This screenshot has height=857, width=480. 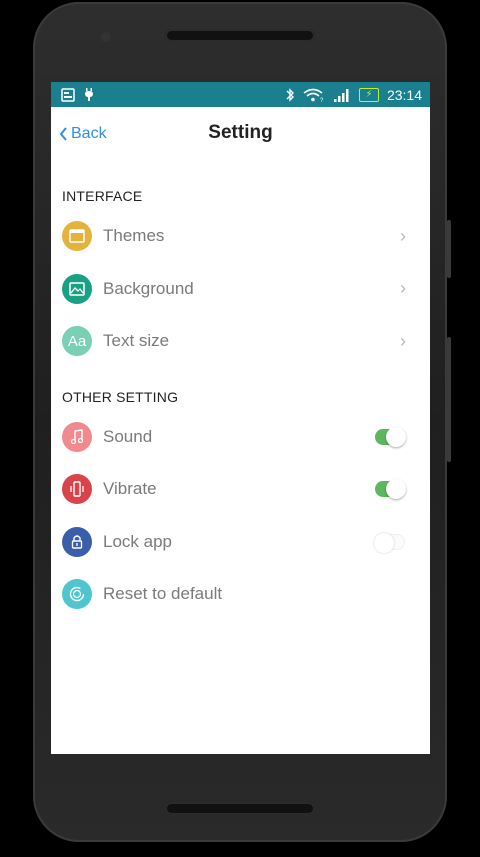 I want to click on sound-toggle, so click(x=390, y=436).